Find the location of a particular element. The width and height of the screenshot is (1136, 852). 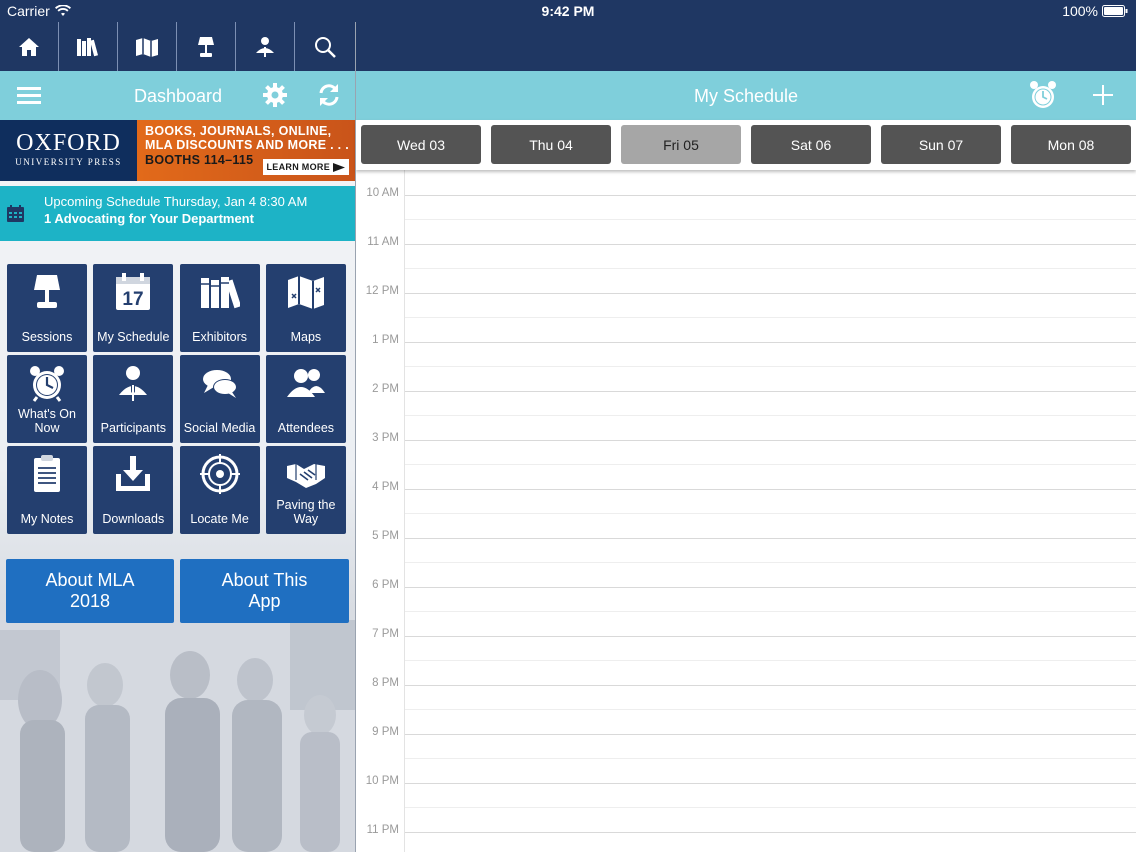

day-button-mon-08: Mon 08 is located at coordinates (1071, 144).